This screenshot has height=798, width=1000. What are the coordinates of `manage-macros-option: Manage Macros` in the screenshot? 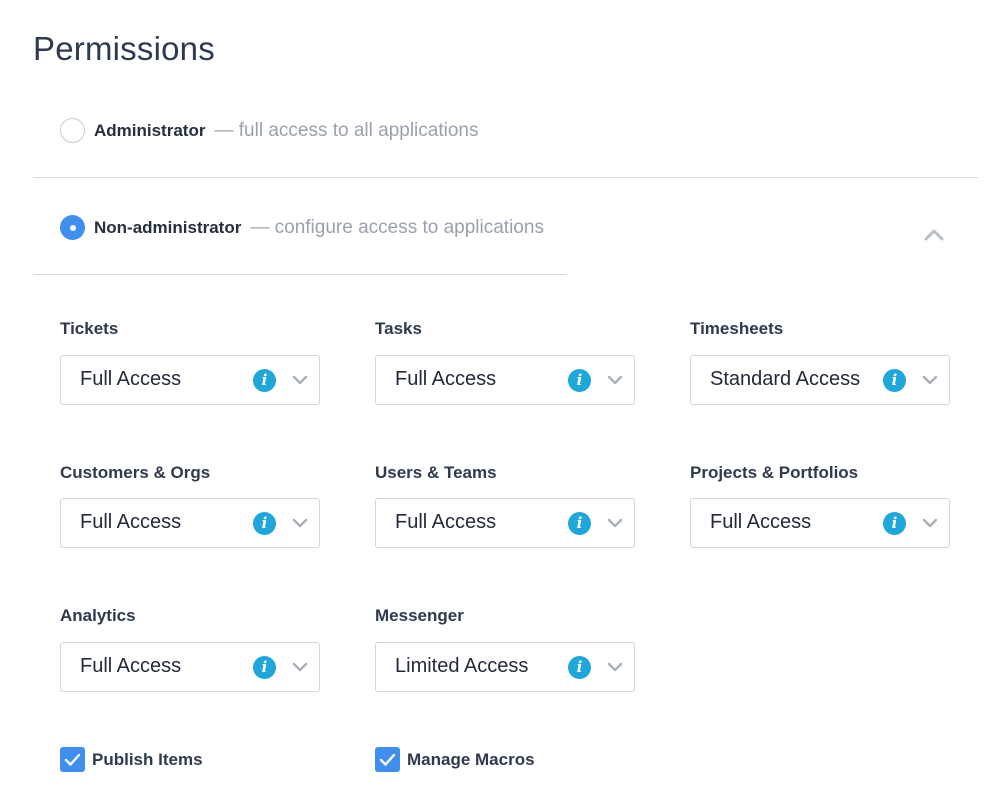 It's located at (455, 759).